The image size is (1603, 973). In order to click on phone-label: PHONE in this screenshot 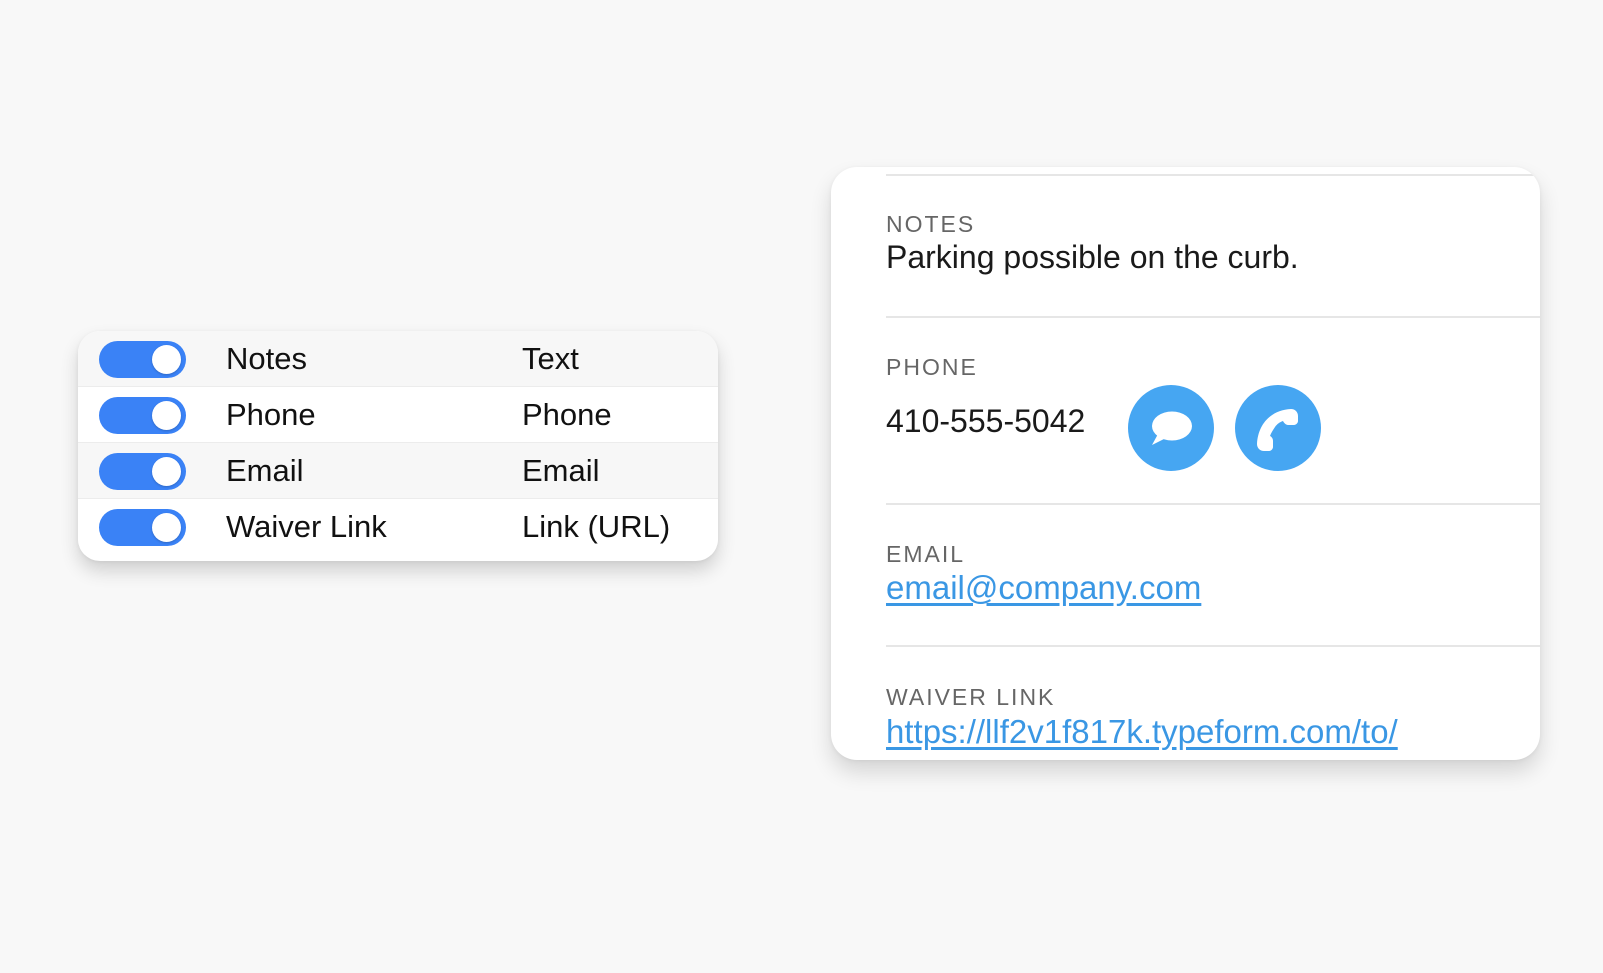, I will do `click(932, 367)`.